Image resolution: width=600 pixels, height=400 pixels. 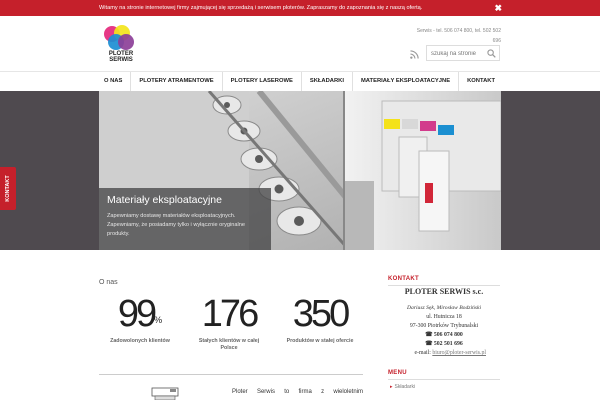 I want to click on contact-phone-1: ☎ 506 074 800, so click(x=444, y=335).